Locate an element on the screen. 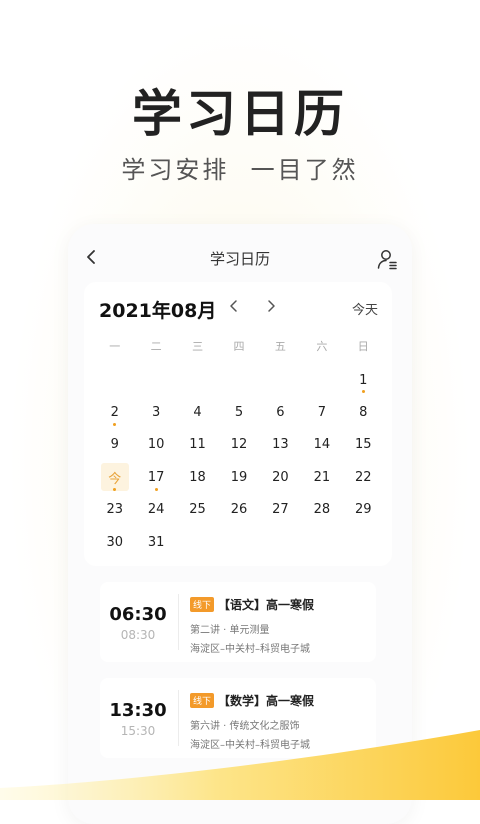 This screenshot has height=824, width=480. decorative-wave is located at coordinates (240, 765).